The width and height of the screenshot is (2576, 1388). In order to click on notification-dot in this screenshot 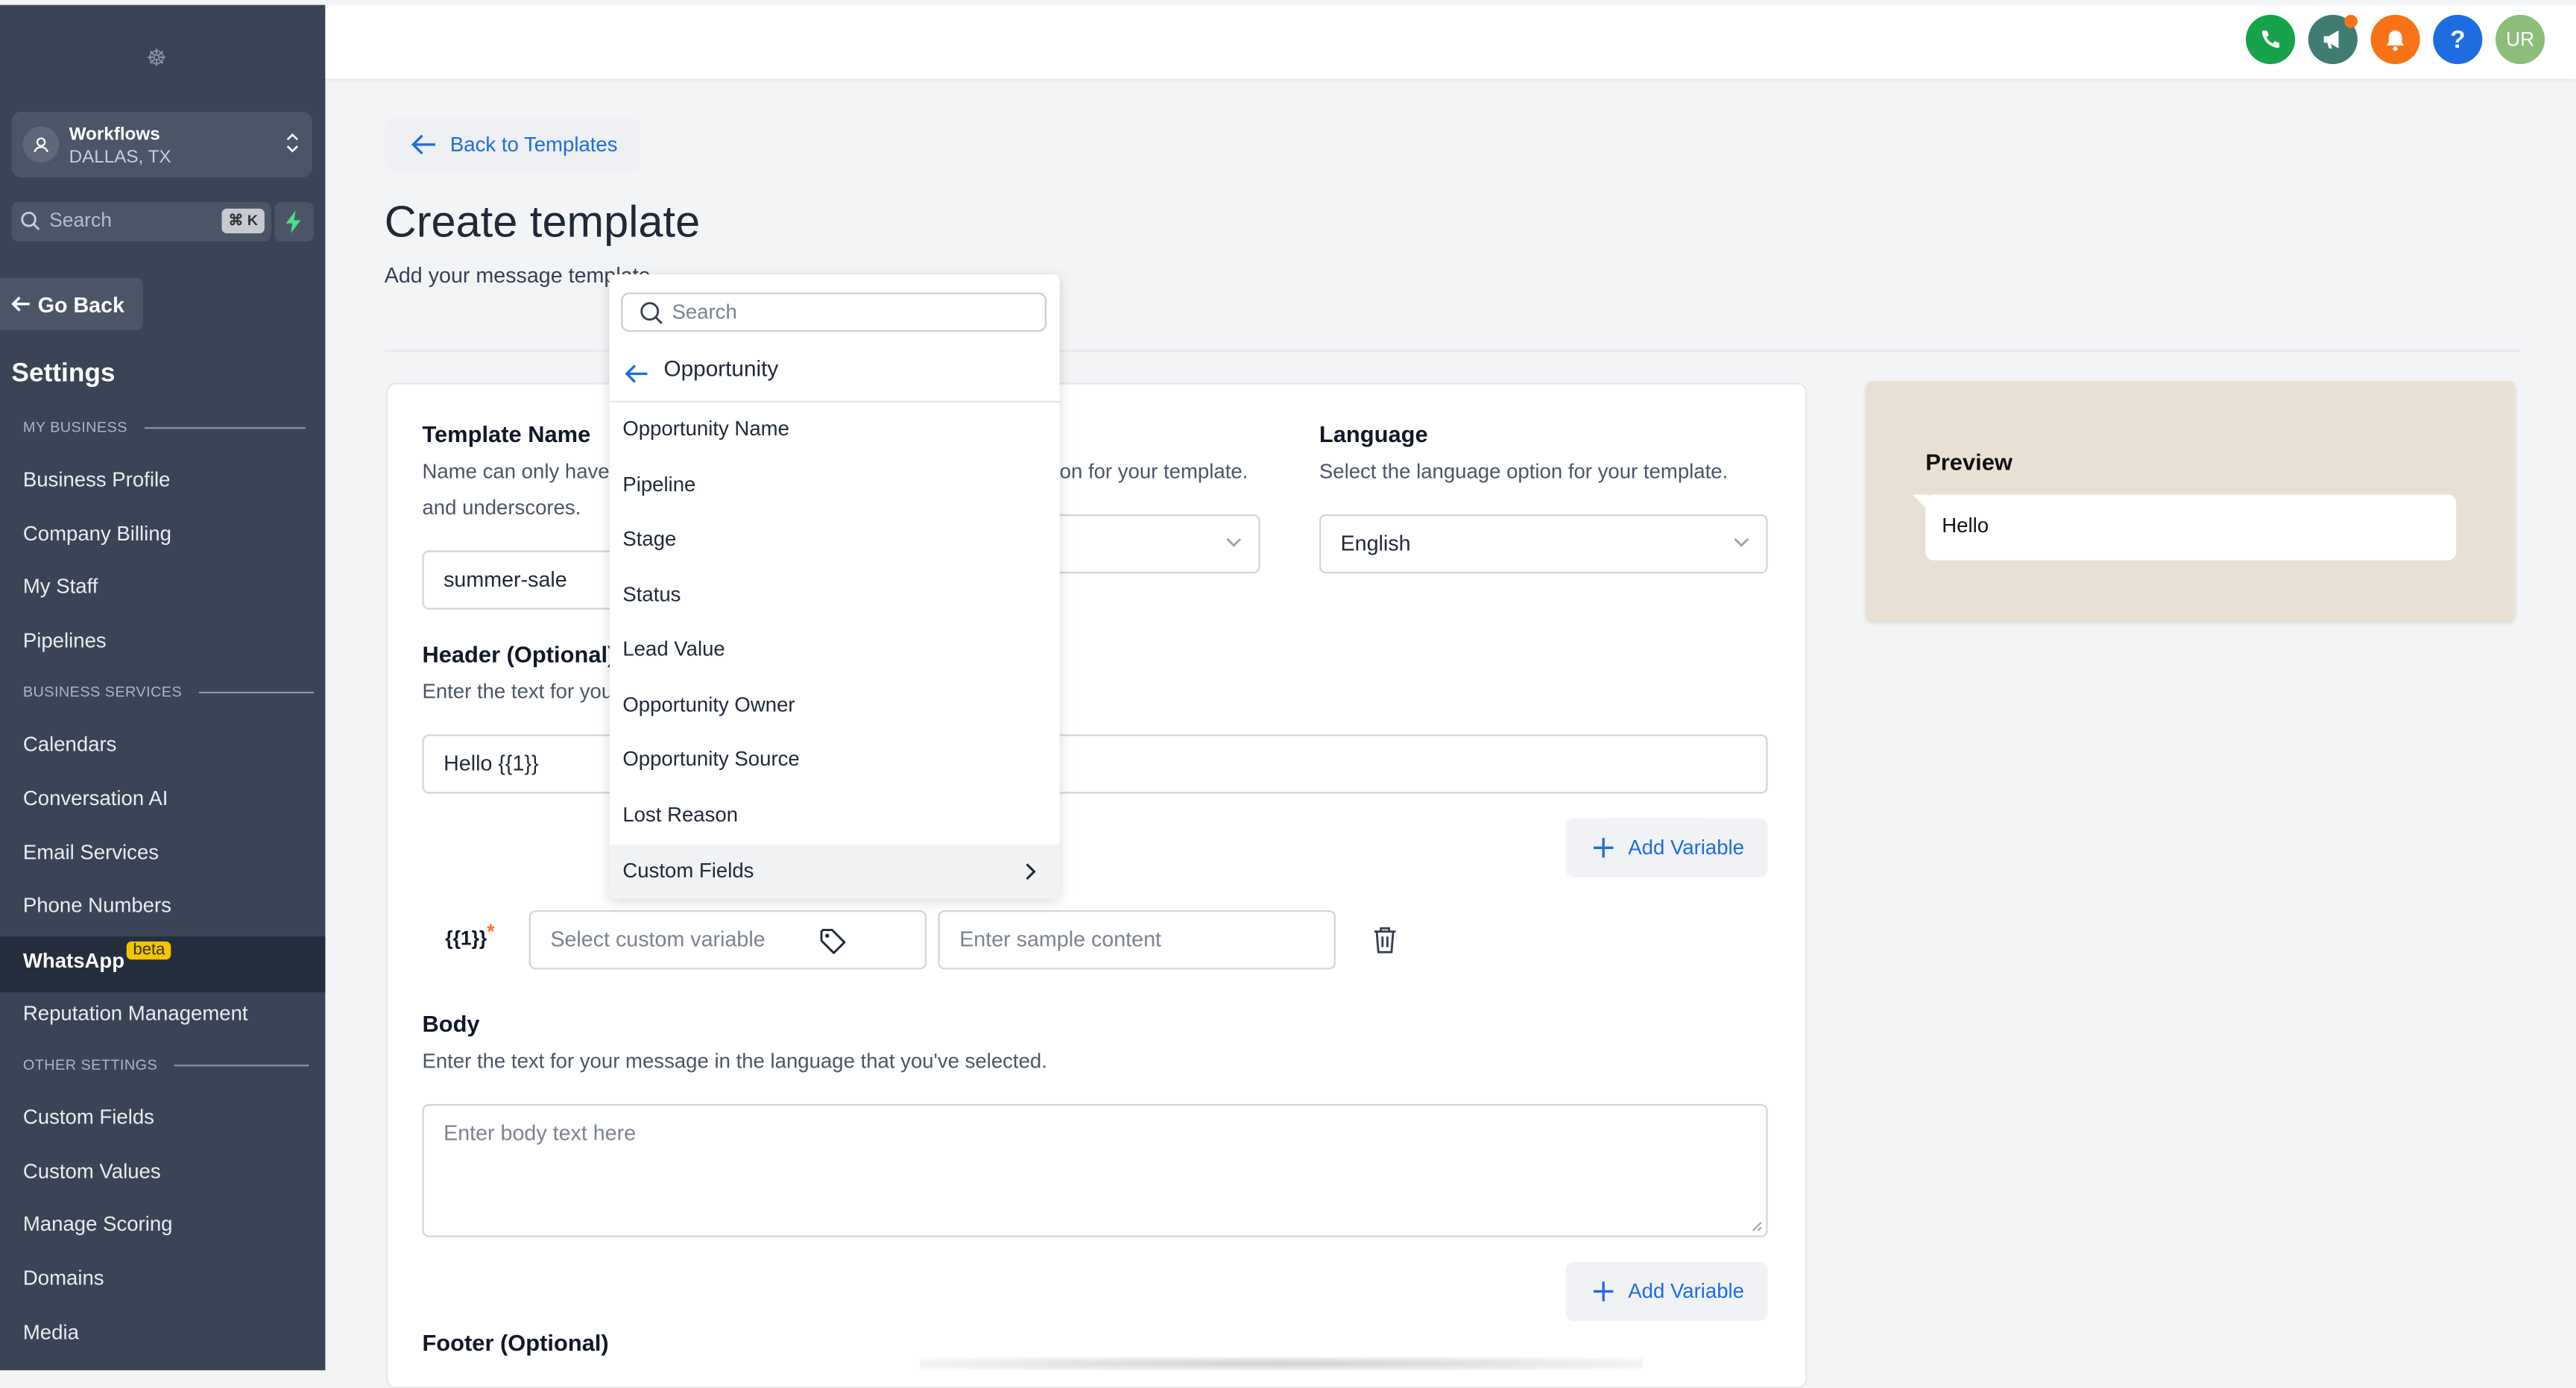, I will do `click(2351, 21)`.